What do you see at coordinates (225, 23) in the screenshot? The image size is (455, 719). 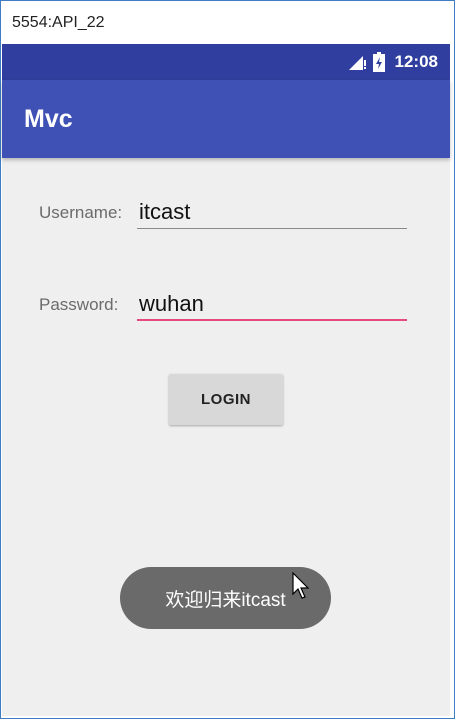 I see `window-title: 5554:API_22` at bounding box center [225, 23].